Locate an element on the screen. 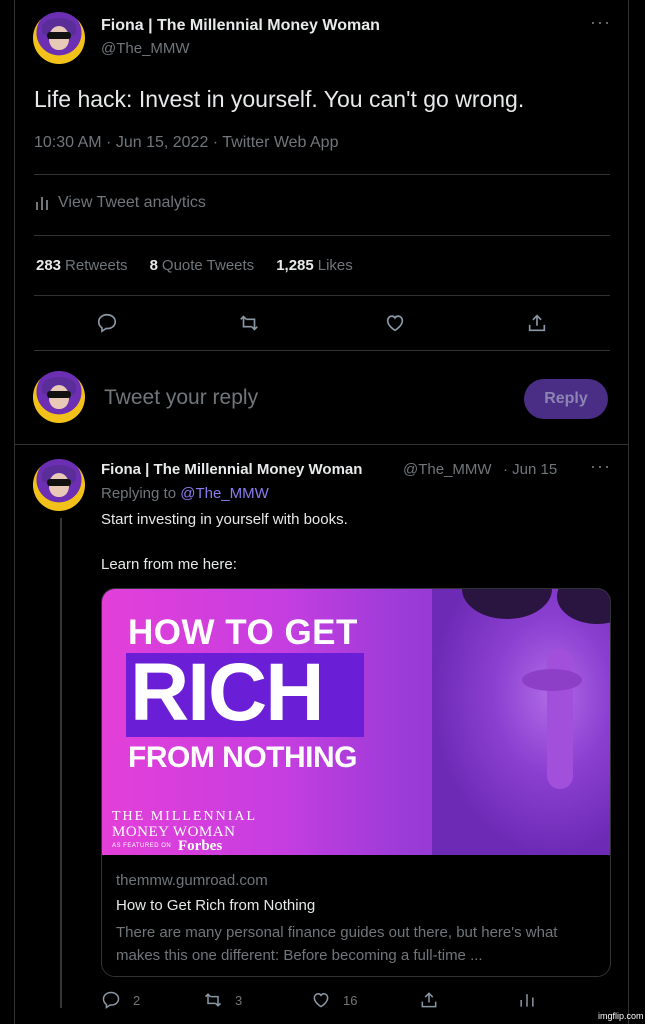 The width and height of the screenshot is (645, 1024). reply-author-avatar is located at coordinates (59, 485).